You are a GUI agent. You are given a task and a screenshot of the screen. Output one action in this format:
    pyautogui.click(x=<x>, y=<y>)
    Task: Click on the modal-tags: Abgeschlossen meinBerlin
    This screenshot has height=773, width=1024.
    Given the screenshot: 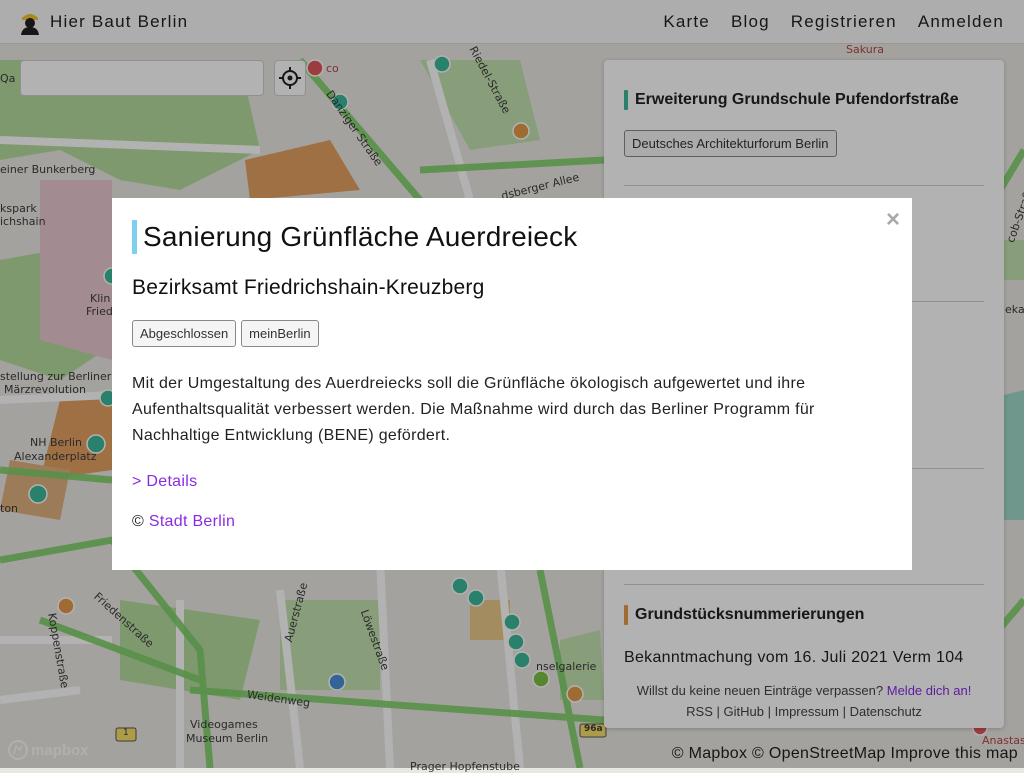 What is the action you would take?
    pyautogui.click(x=512, y=333)
    